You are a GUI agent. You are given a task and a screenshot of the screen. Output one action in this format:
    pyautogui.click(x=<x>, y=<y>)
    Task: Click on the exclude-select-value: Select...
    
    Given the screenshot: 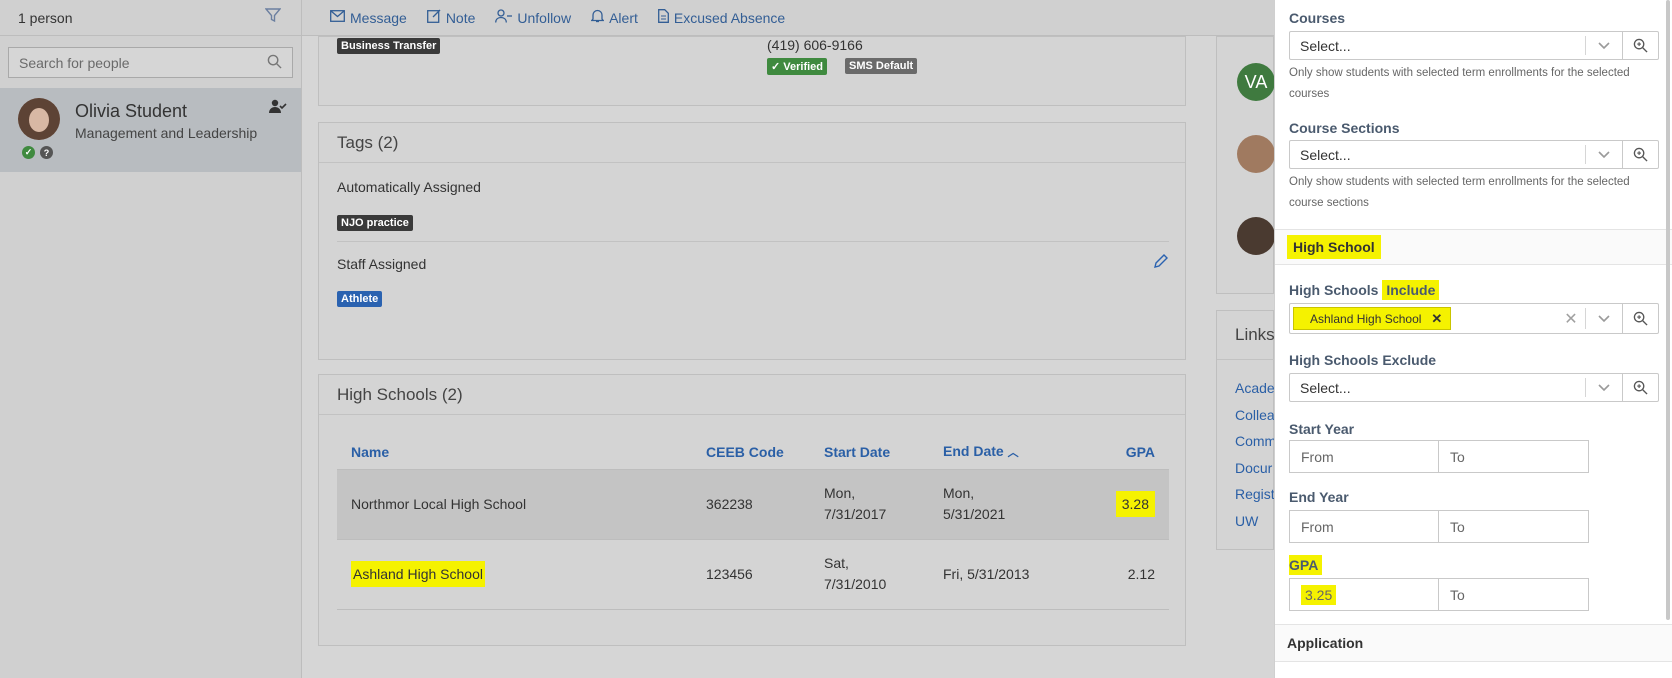 What is the action you would take?
    pyautogui.click(x=1325, y=387)
    